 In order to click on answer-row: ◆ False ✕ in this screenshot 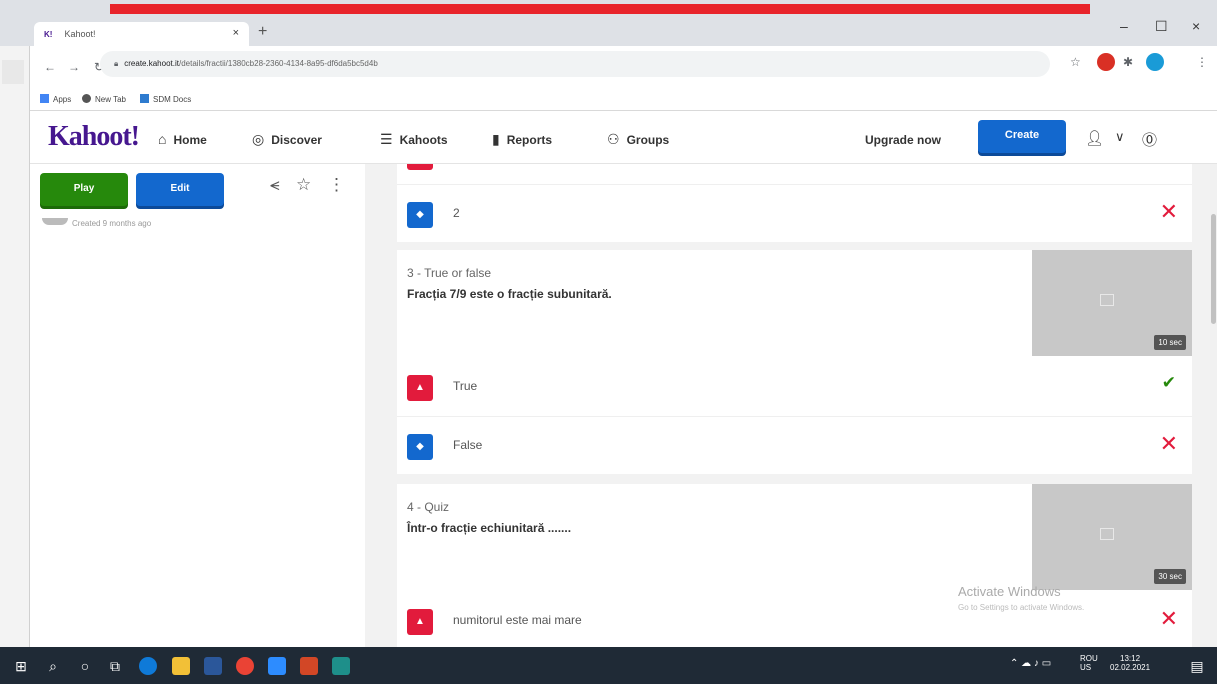, I will do `click(794, 445)`.